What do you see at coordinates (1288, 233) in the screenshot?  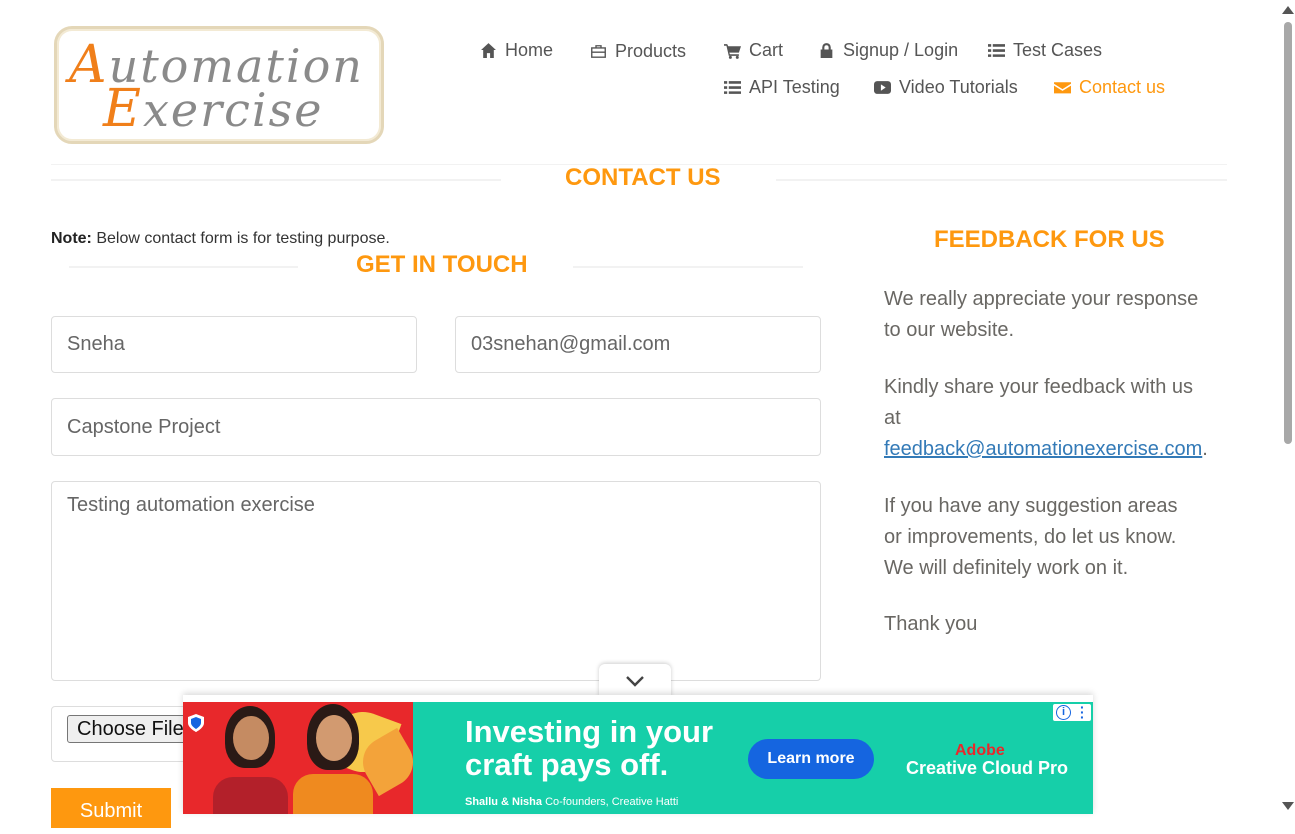 I see `scrollbar-thumb` at bounding box center [1288, 233].